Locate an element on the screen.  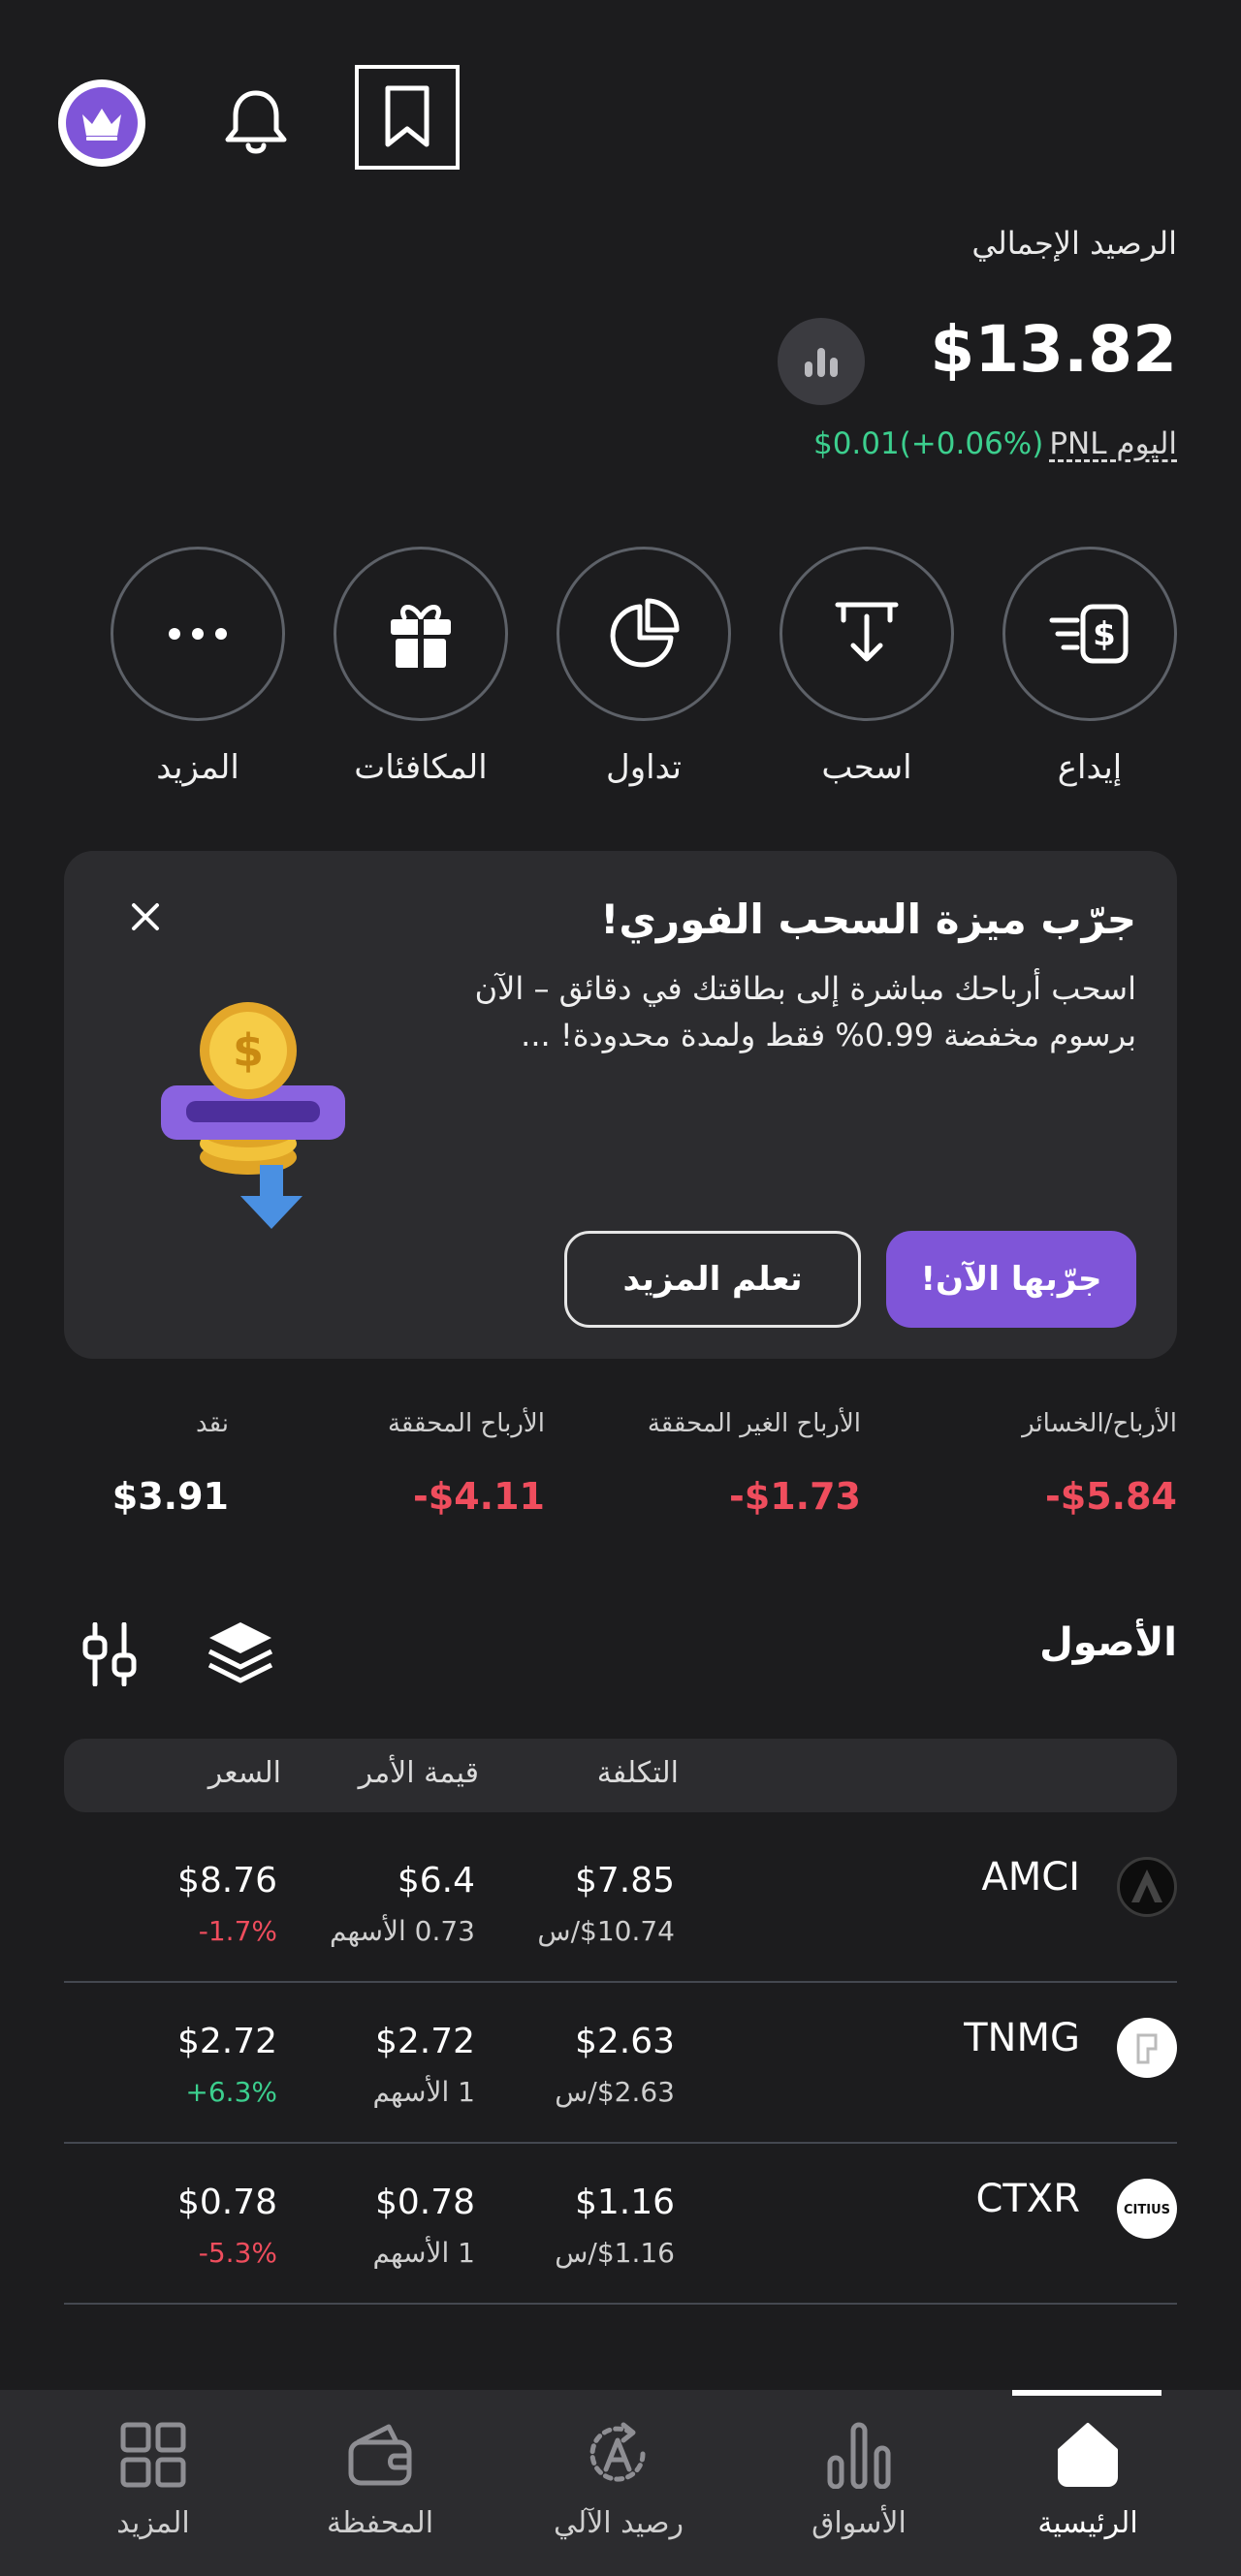
nav-more-label: المزيد is located at coordinates (153, 2523).